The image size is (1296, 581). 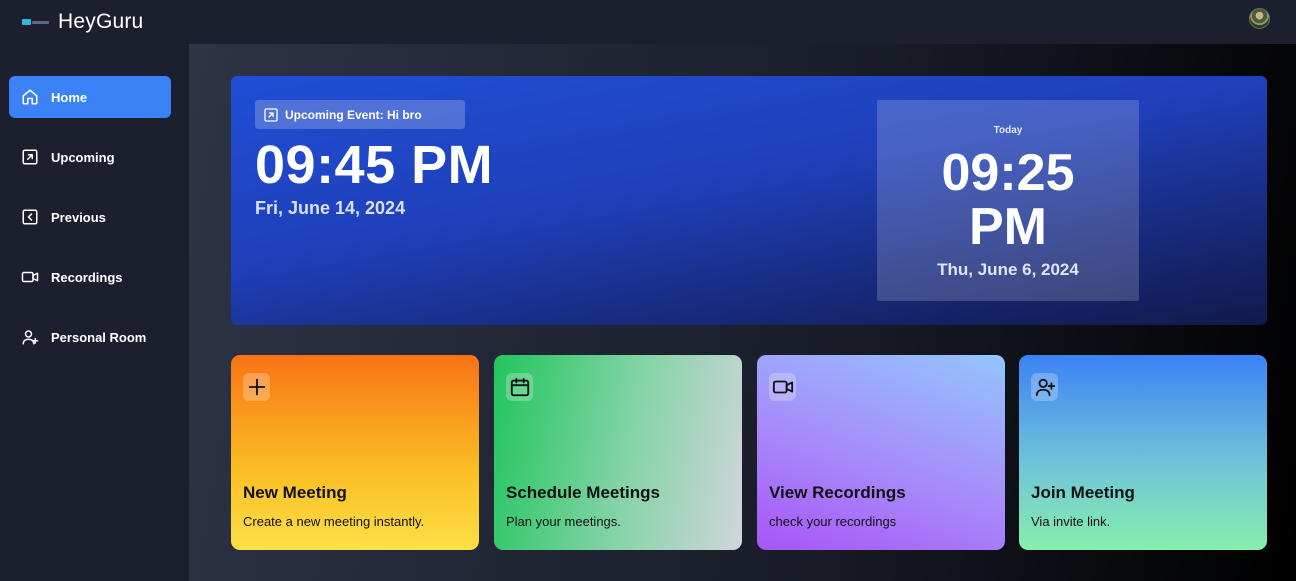 What do you see at coordinates (90, 97) in the screenshot?
I see `sidebar-item-home: Home` at bounding box center [90, 97].